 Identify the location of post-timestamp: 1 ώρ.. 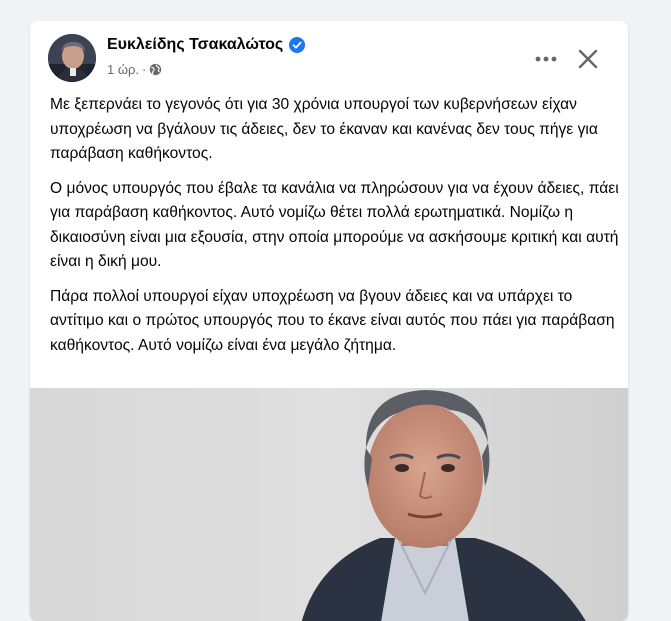
(123, 69).